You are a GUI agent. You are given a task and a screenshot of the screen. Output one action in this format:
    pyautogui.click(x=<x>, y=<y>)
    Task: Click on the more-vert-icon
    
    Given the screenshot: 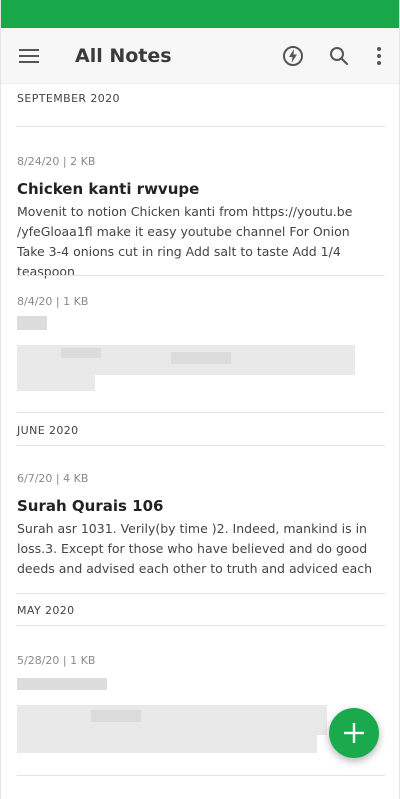 What is the action you would take?
    pyautogui.click(x=379, y=56)
    